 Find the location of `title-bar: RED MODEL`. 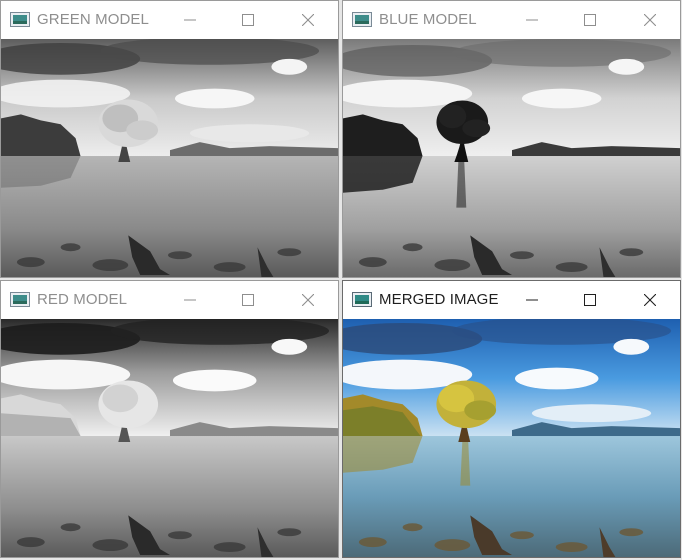

title-bar: RED MODEL is located at coordinates (169, 300).